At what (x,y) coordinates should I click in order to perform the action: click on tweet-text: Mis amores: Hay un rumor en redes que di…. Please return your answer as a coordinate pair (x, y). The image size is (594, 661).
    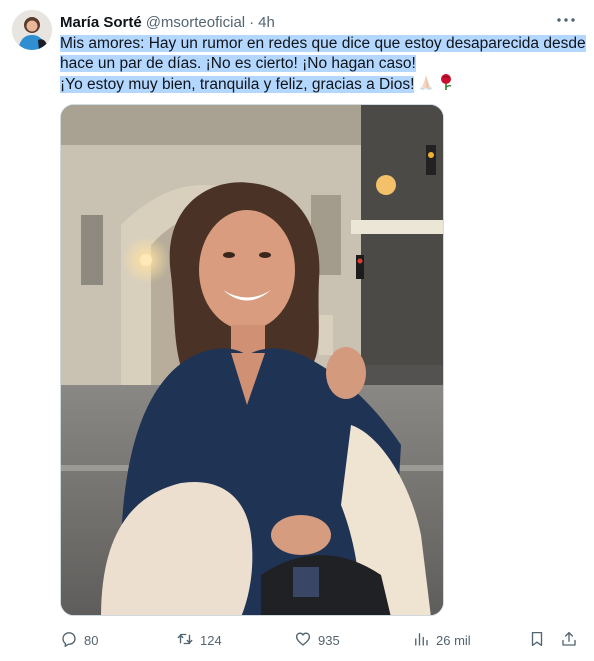
    Looking at the image, I should click on (323, 65).